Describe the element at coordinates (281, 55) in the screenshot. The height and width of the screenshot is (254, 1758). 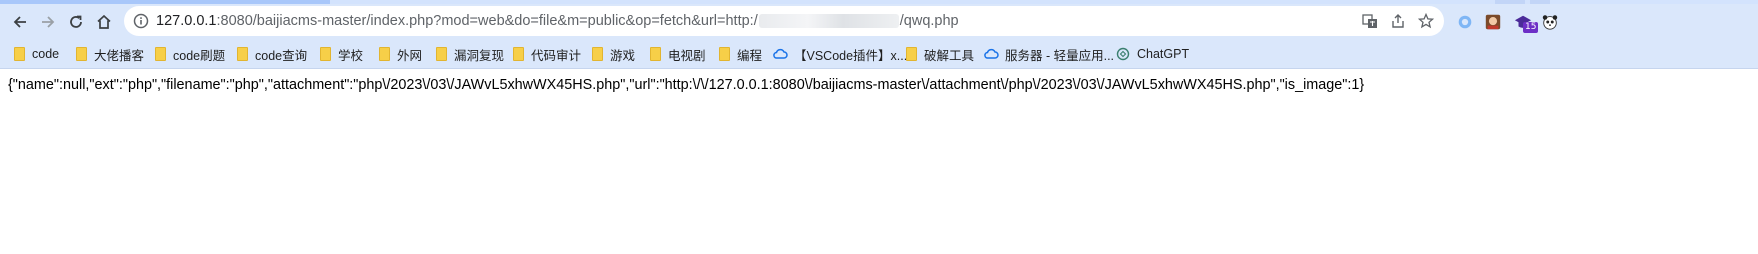
I see `bookmark-label: code查询` at that location.